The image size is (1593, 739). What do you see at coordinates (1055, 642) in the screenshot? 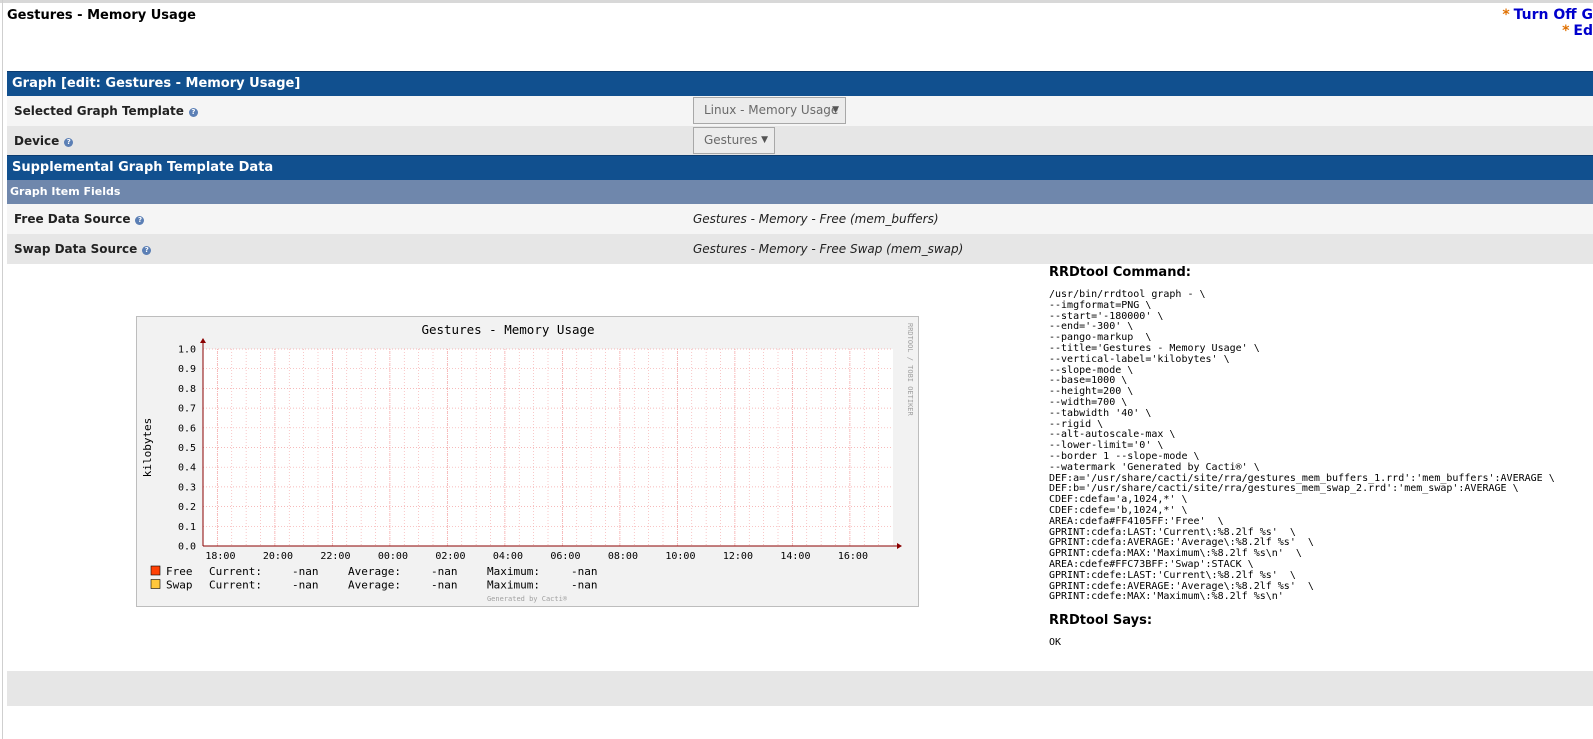
I see `rrdtool-says-value: OK` at bounding box center [1055, 642].